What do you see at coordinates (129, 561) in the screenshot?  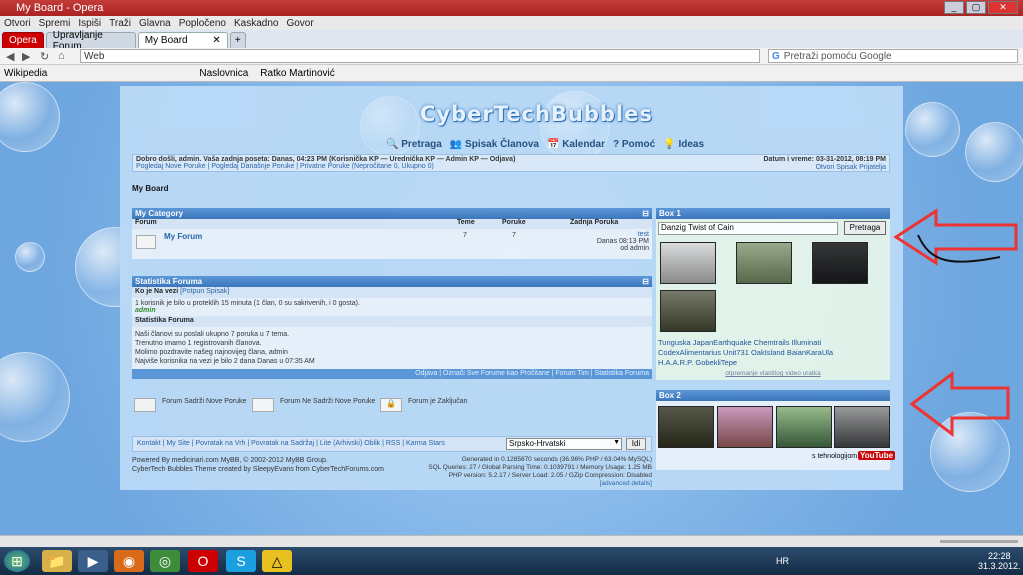 I see `firefox-icon: ◉` at bounding box center [129, 561].